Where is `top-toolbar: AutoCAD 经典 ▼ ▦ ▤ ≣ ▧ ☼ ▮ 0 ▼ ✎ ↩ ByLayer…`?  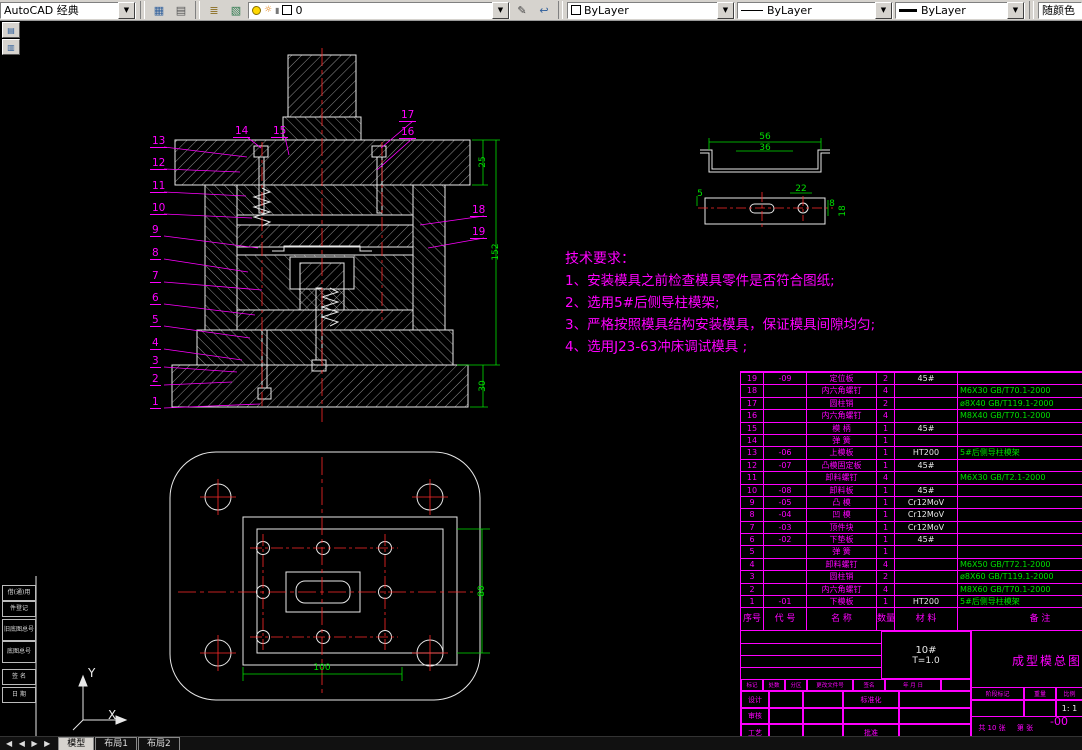
top-toolbar: AutoCAD 经典 ▼ ▦ ▤ ≣ ▧ ☼ ▮ 0 ▼ ✎ ↩ ByLayer… is located at coordinates (541, 10).